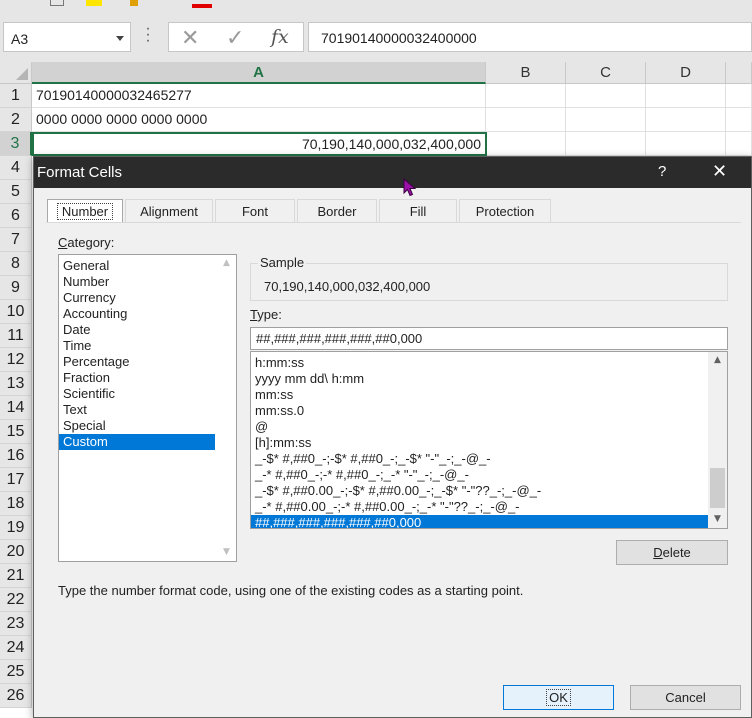 The width and height of the screenshot is (752, 718). Describe the element at coordinates (16, 528) in the screenshot. I see `row-header: 19` at that location.